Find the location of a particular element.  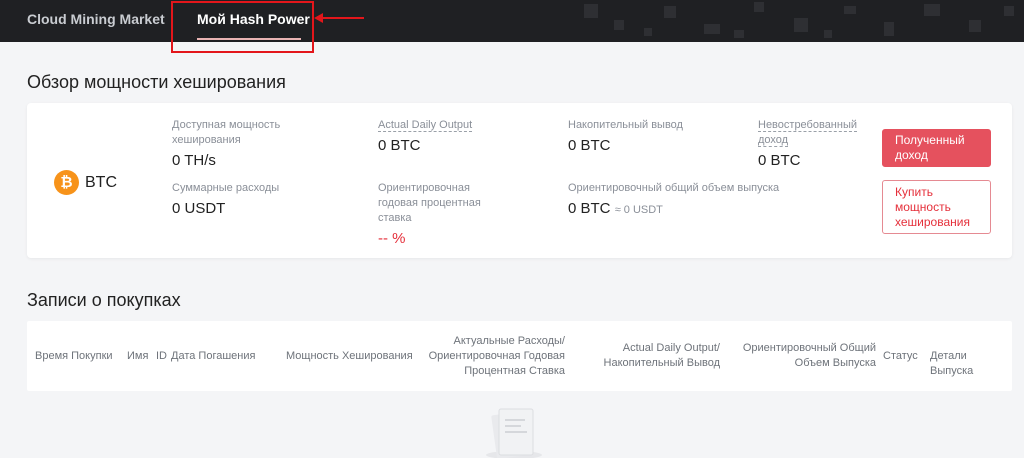

stat-value-row: 0 BTC ≈ 0 USDT is located at coordinates (683, 208).